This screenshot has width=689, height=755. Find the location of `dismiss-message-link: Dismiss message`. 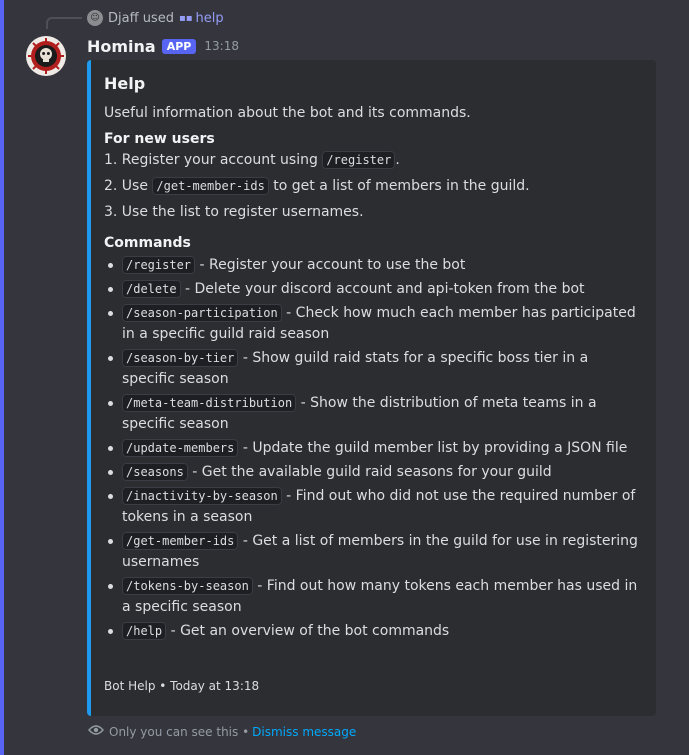

dismiss-message-link: Dismiss message is located at coordinates (304, 732).